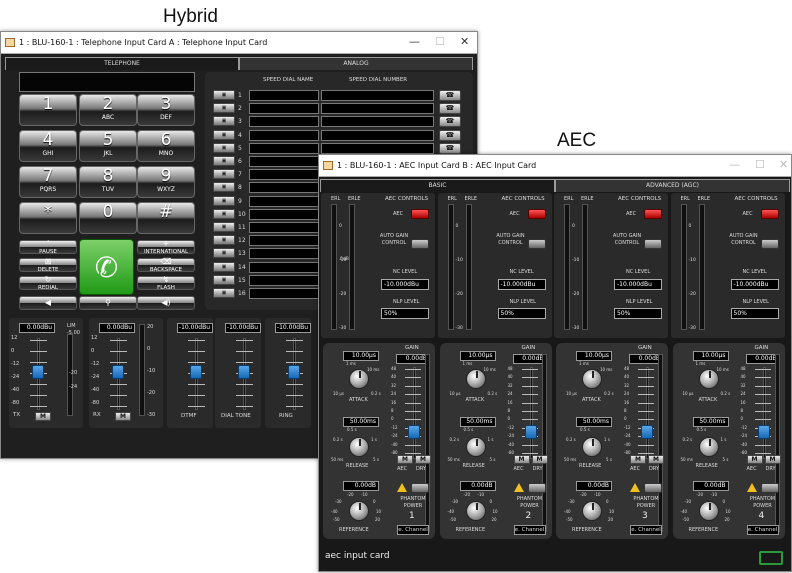 The height and width of the screenshot is (573, 792). What do you see at coordinates (195, 328) in the screenshot?
I see `channel-level: -10.00dBu` at bounding box center [195, 328].